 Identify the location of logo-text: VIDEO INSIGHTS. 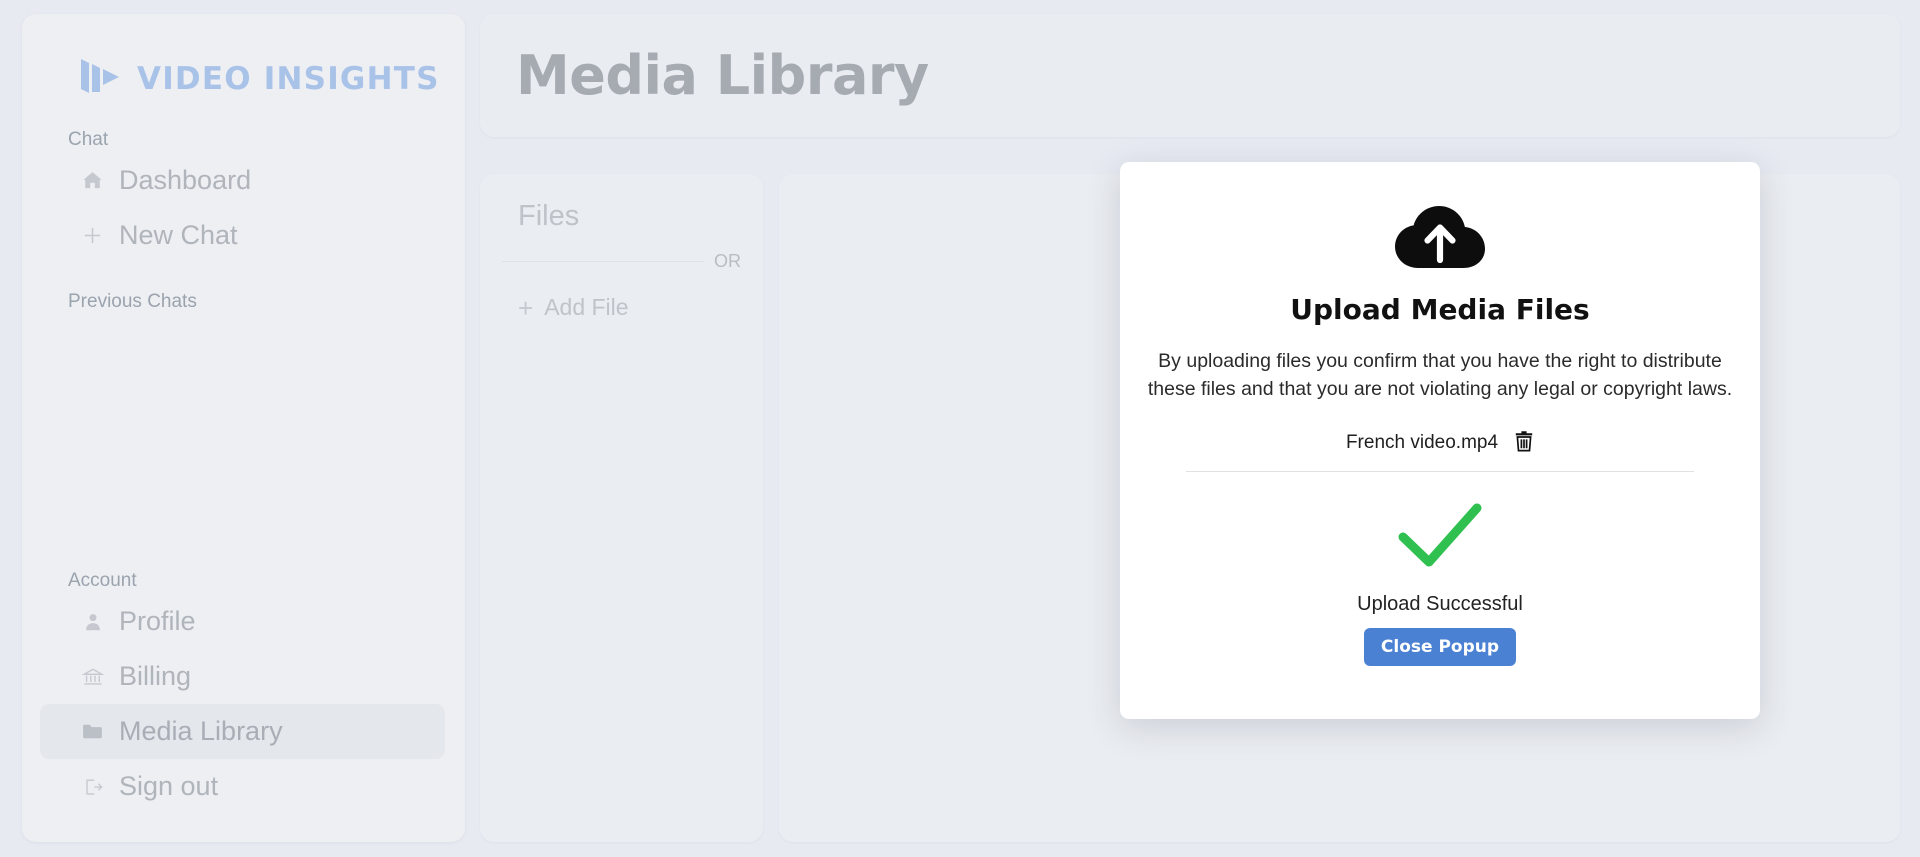
(288, 79).